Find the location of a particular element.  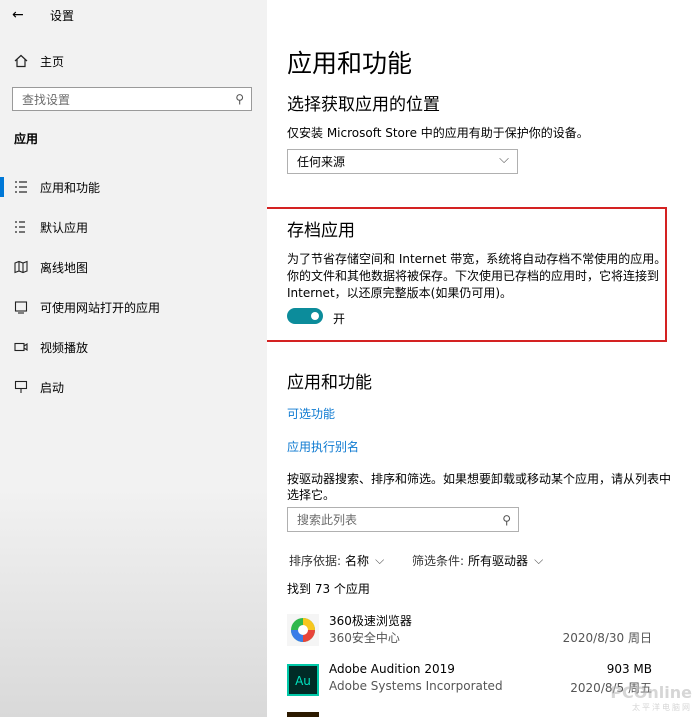

toggle-knob is located at coordinates (315, 316).